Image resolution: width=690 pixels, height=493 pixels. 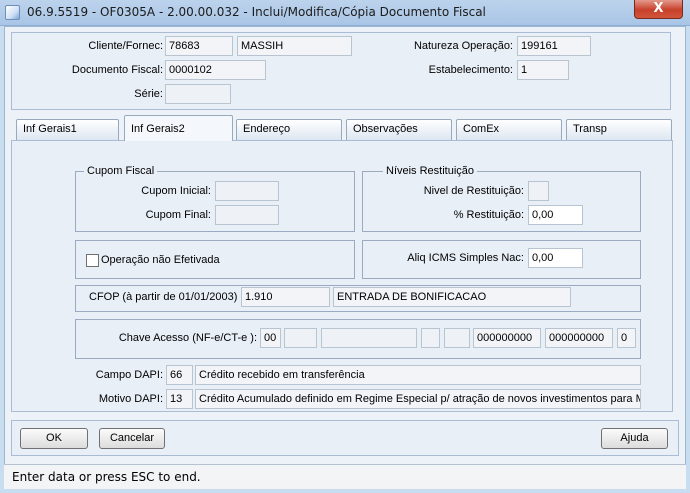 I want to click on status-bar: Enter data or press ESC to end., so click(x=345, y=476).